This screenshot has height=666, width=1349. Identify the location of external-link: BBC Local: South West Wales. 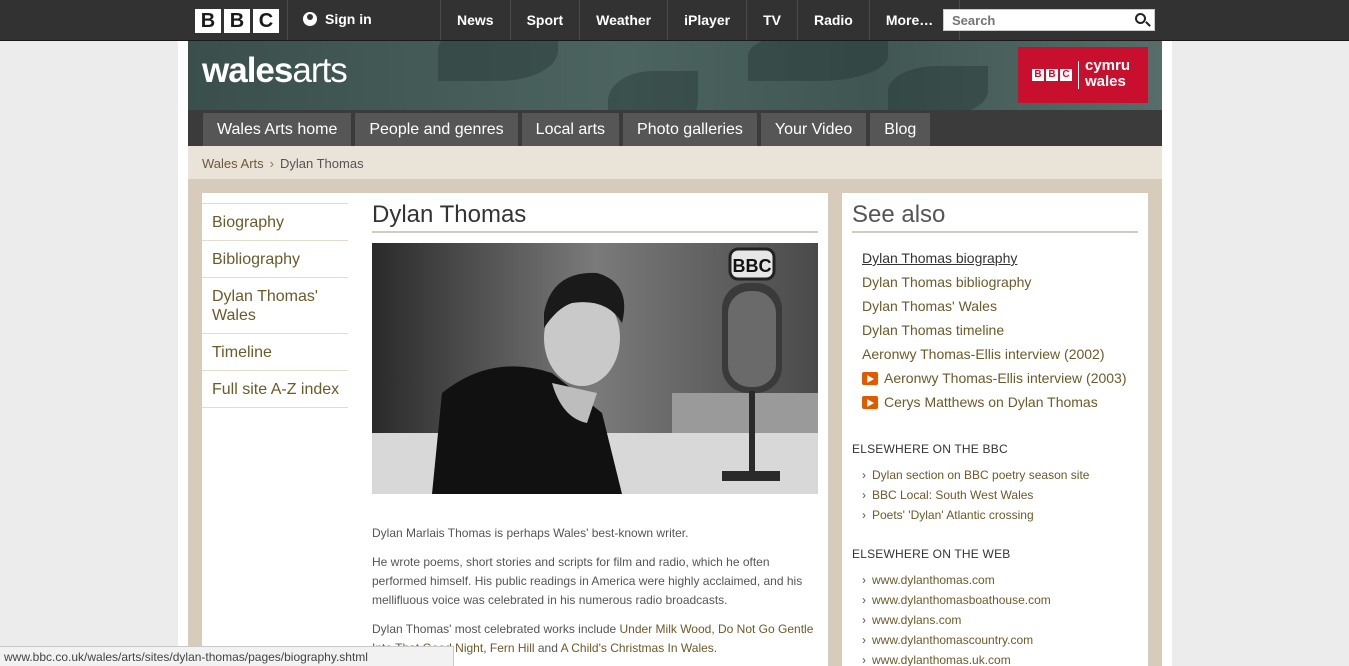
(1000, 495).